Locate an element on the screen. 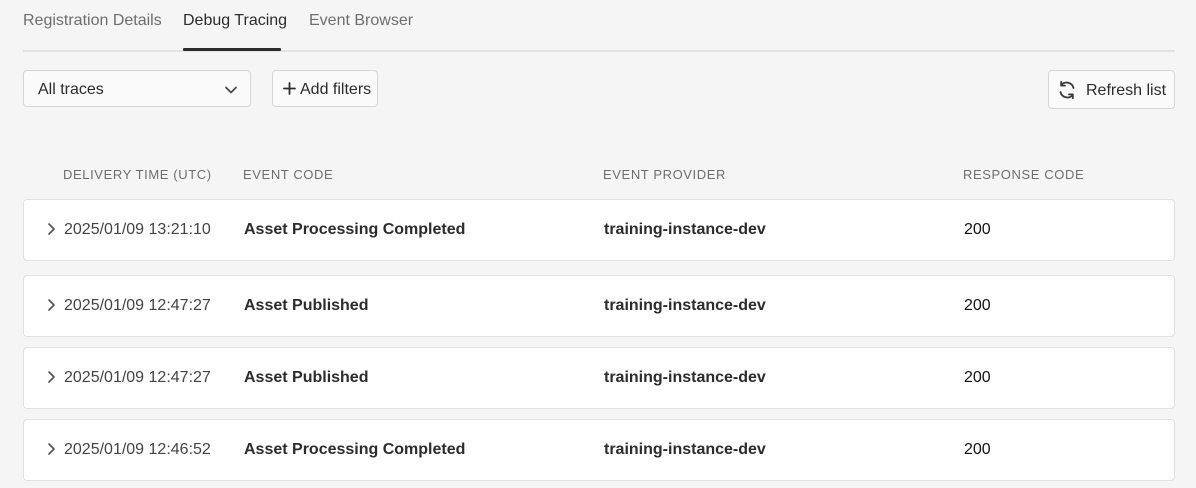 This screenshot has height=488, width=1196. refresh-list-button: Refresh list is located at coordinates (1111, 89).